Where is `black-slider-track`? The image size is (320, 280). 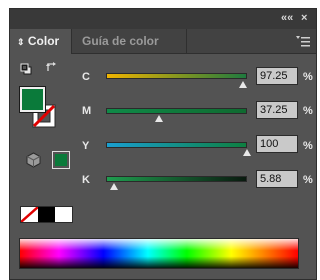
black-slider-track is located at coordinates (176, 179).